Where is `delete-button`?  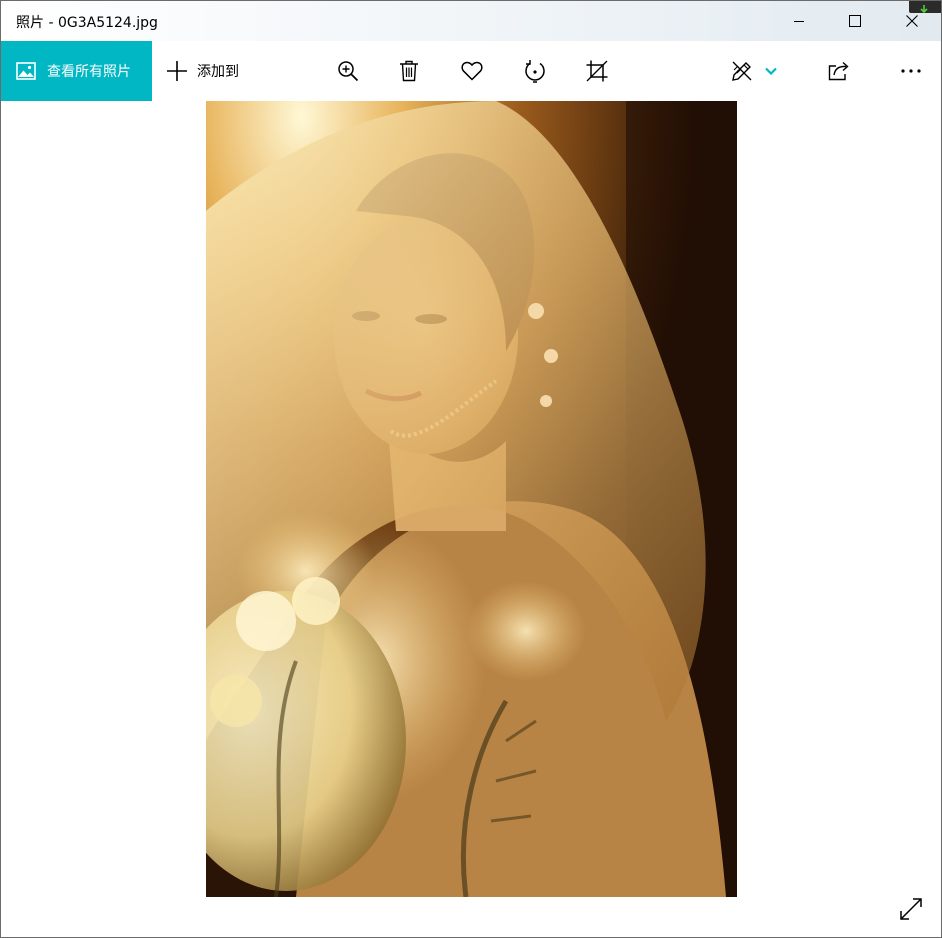
delete-button is located at coordinates (409, 71).